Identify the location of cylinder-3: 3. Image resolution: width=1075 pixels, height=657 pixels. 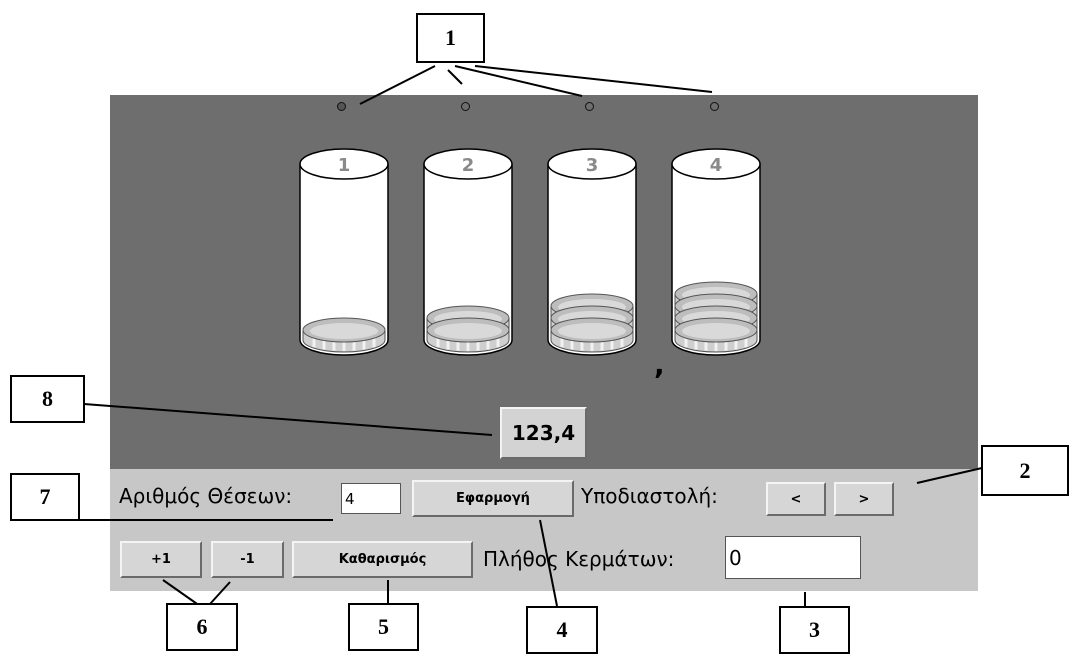
(592, 252).